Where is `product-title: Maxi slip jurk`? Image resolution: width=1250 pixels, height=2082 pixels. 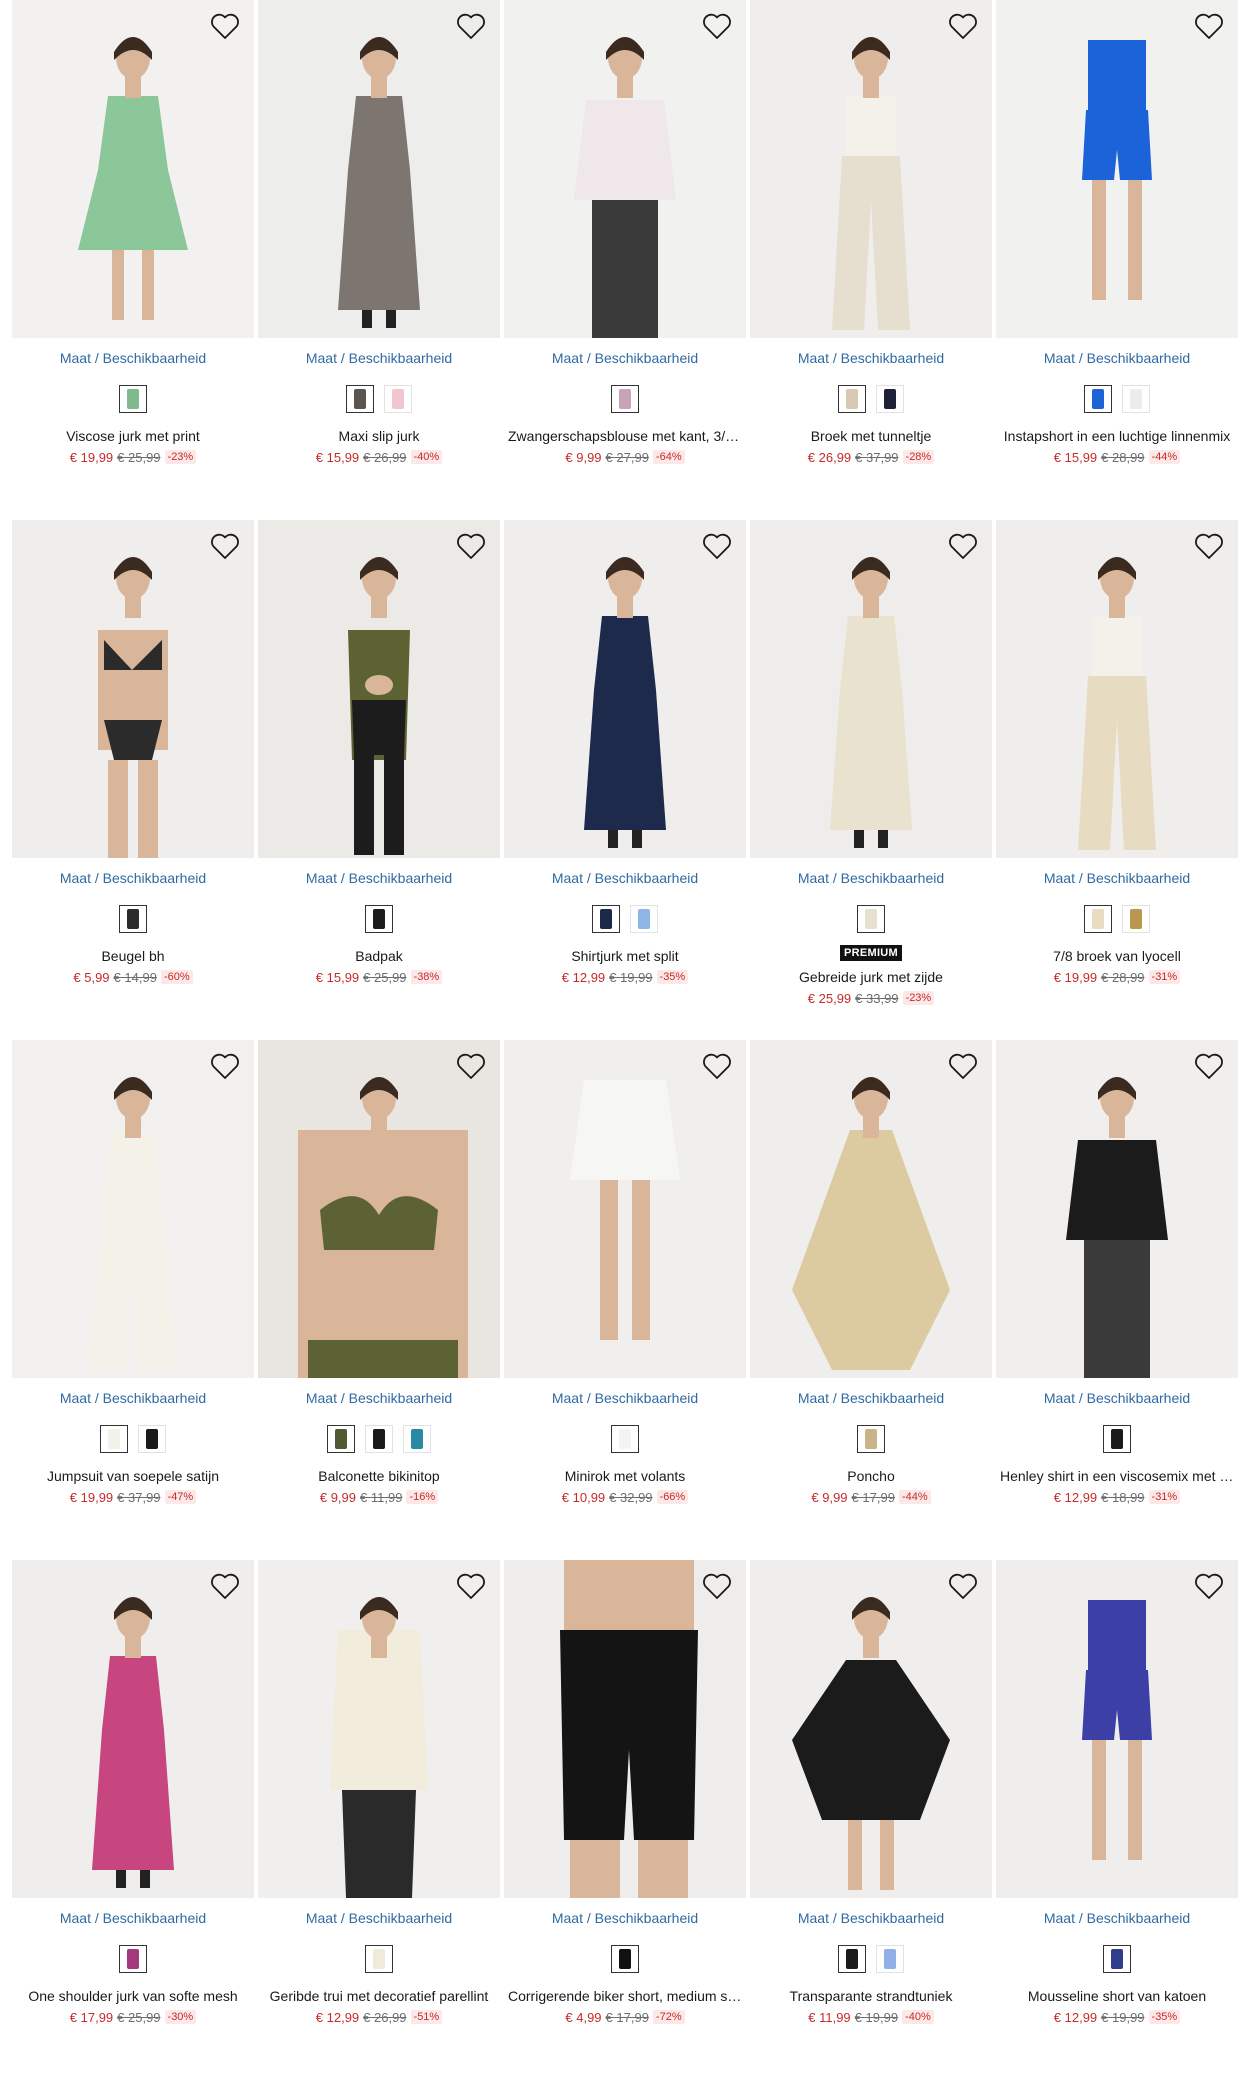
product-title: Maxi slip jurk is located at coordinates (379, 436).